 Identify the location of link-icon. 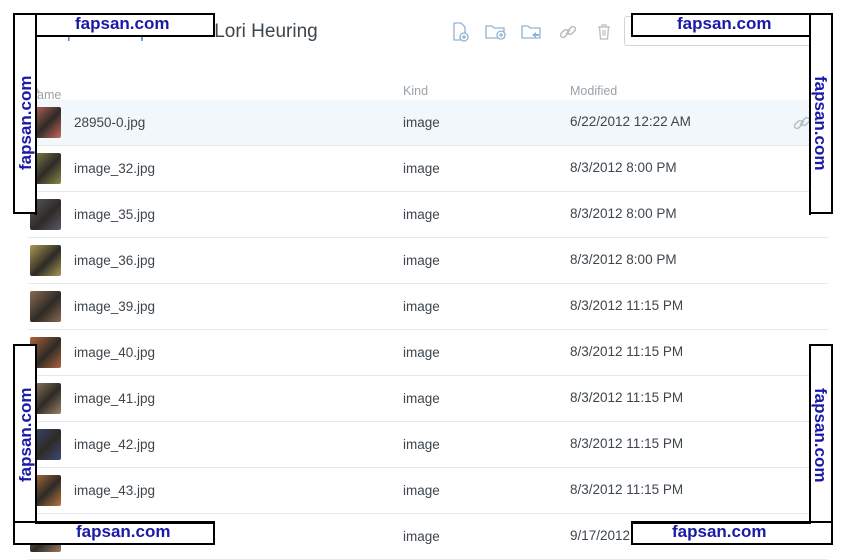
(568, 32).